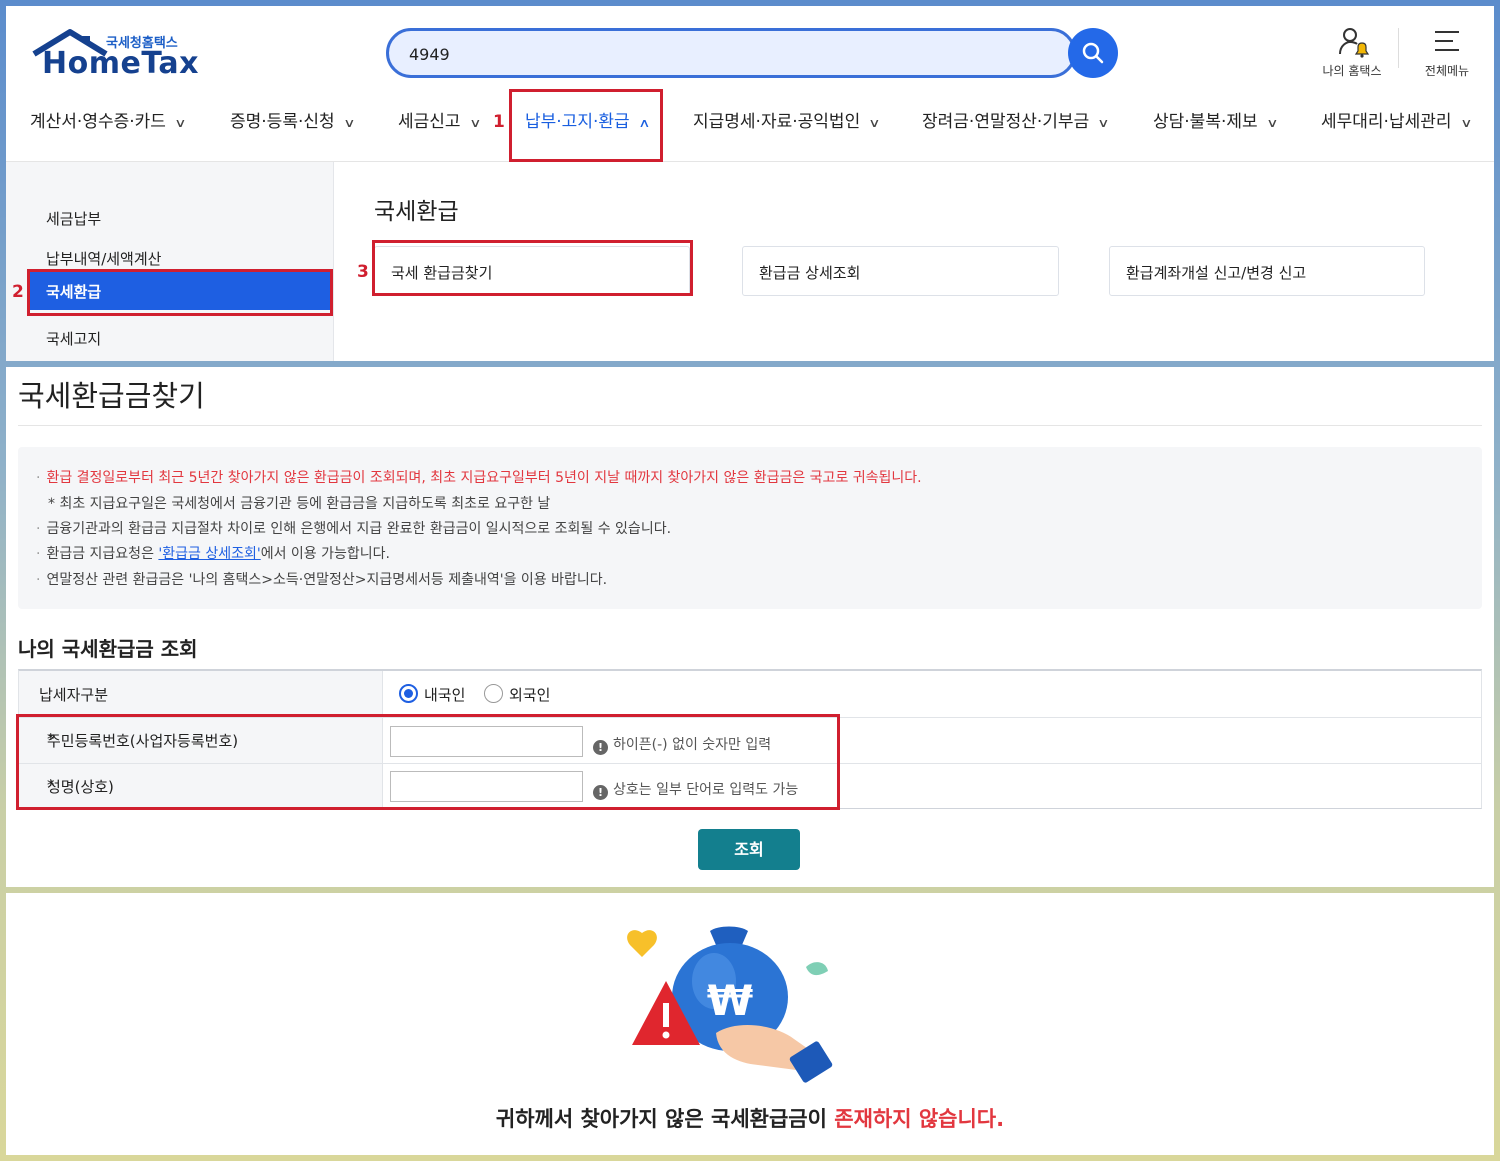 The width and height of the screenshot is (1500, 1161). Describe the element at coordinates (111, 396) in the screenshot. I see `page-title: 국세환급금찾기` at that location.